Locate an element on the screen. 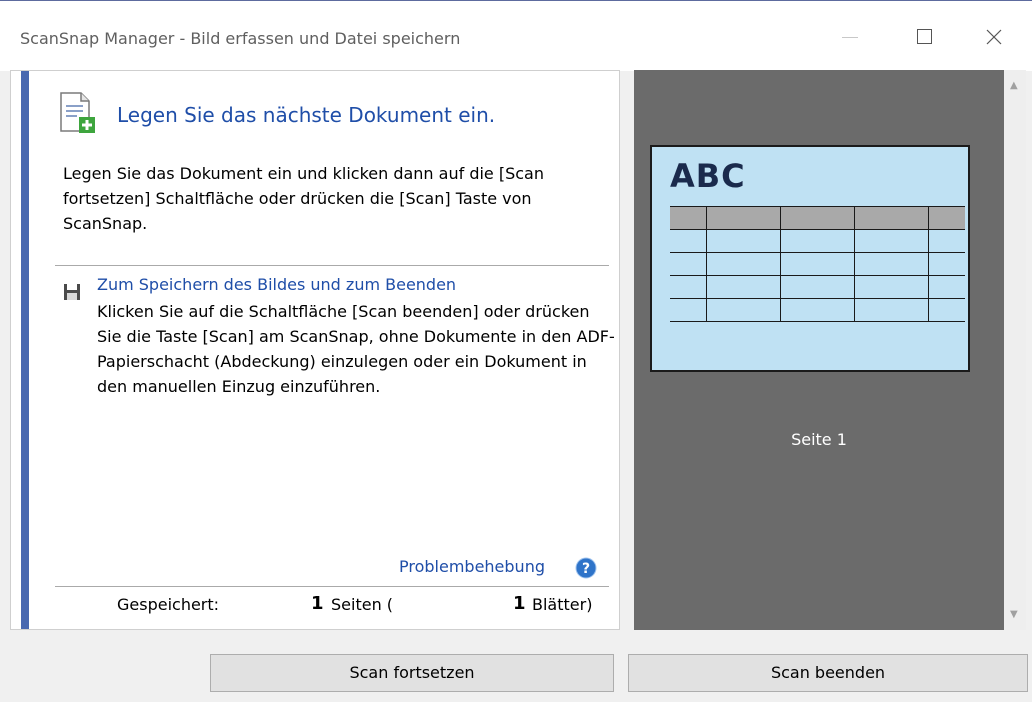 Image resolution: width=1032 pixels, height=702 pixels. divider is located at coordinates (332, 265).